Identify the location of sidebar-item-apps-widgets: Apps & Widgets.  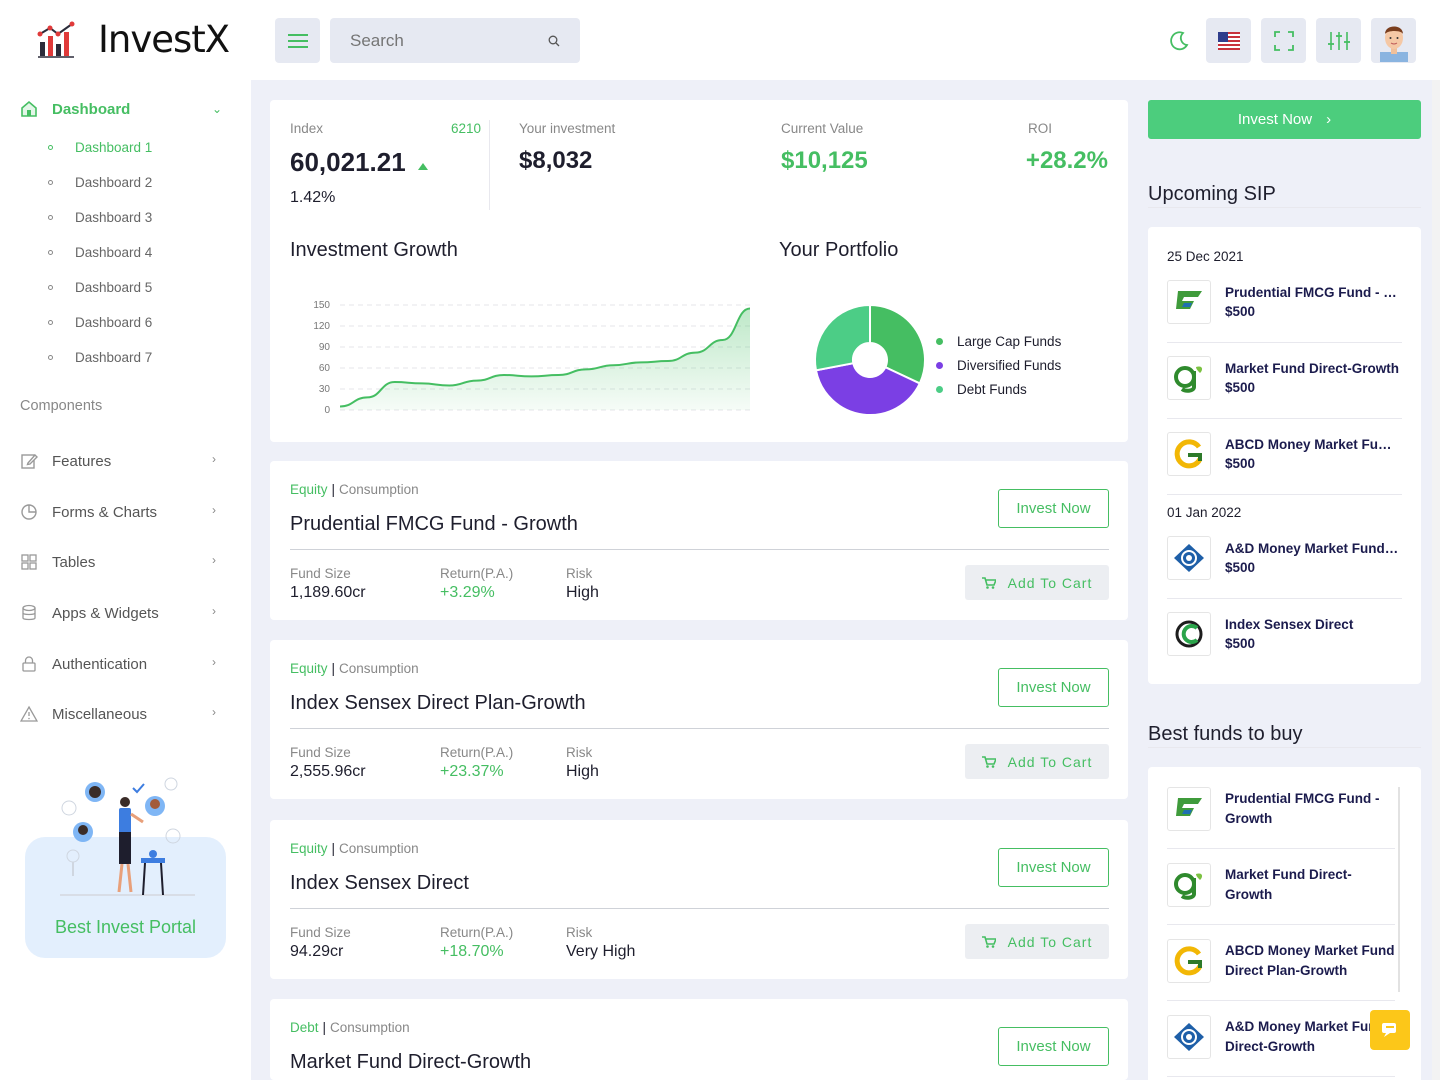
(89, 613).